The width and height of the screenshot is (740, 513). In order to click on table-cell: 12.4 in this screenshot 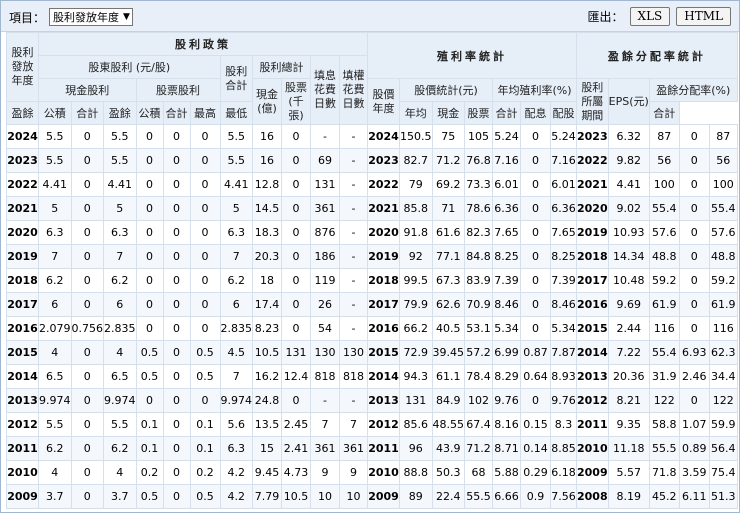, I will do `click(296, 376)`.